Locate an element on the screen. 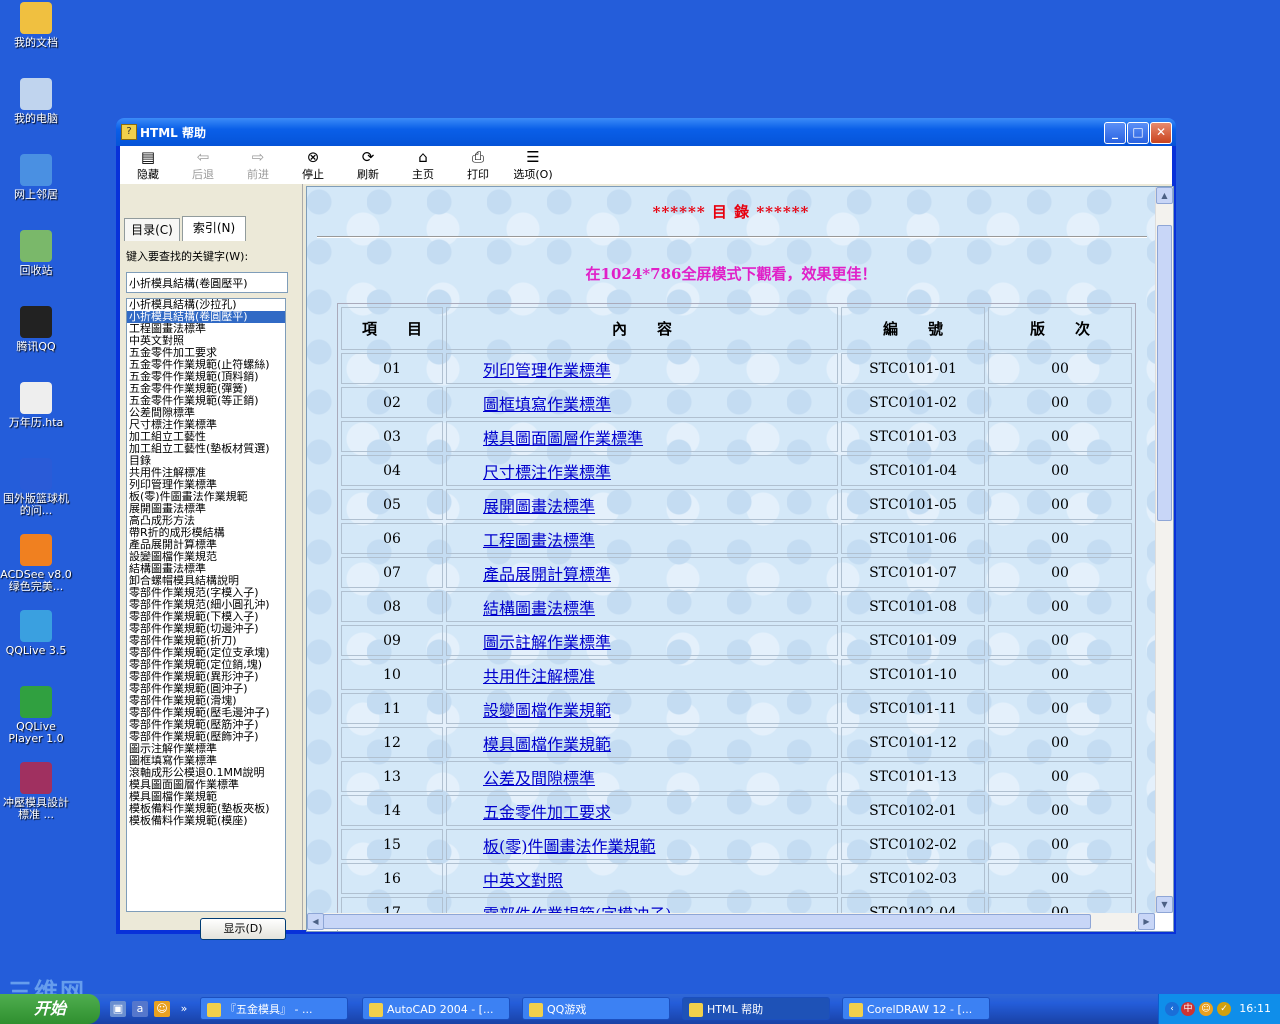 This screenshot has height=1024, width=1280. index-list-item: 五金零件作業規範(止符螺絲) is located at coordinates (206, 365).